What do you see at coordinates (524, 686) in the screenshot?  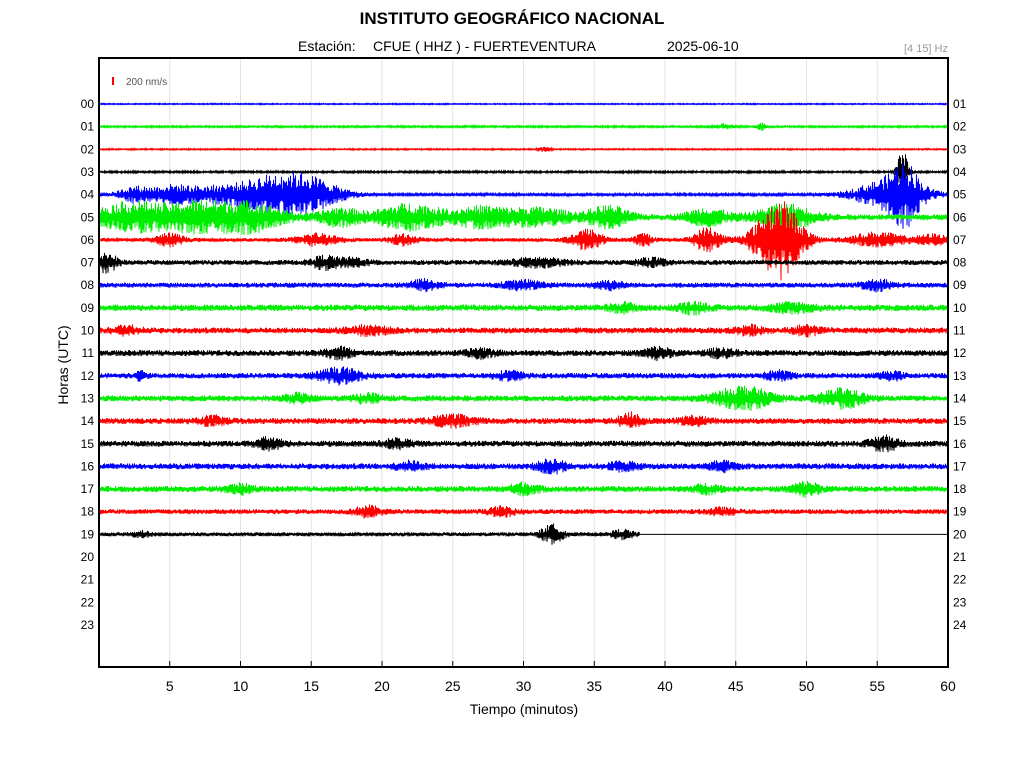 I see `x-tick-label: 30` at bounding box center [524, 686].